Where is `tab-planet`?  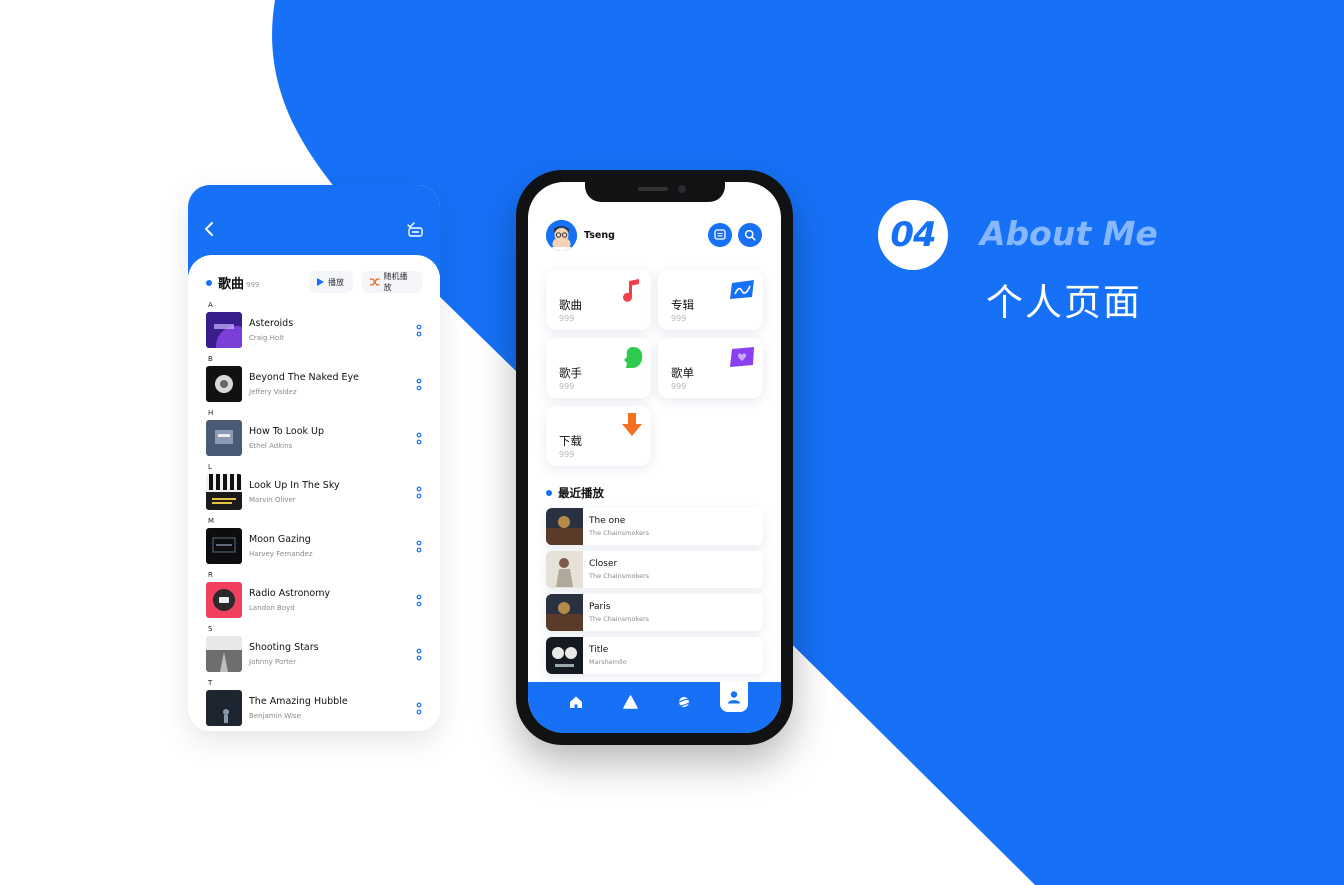
tab-planet is located at coordinates (684, 702).